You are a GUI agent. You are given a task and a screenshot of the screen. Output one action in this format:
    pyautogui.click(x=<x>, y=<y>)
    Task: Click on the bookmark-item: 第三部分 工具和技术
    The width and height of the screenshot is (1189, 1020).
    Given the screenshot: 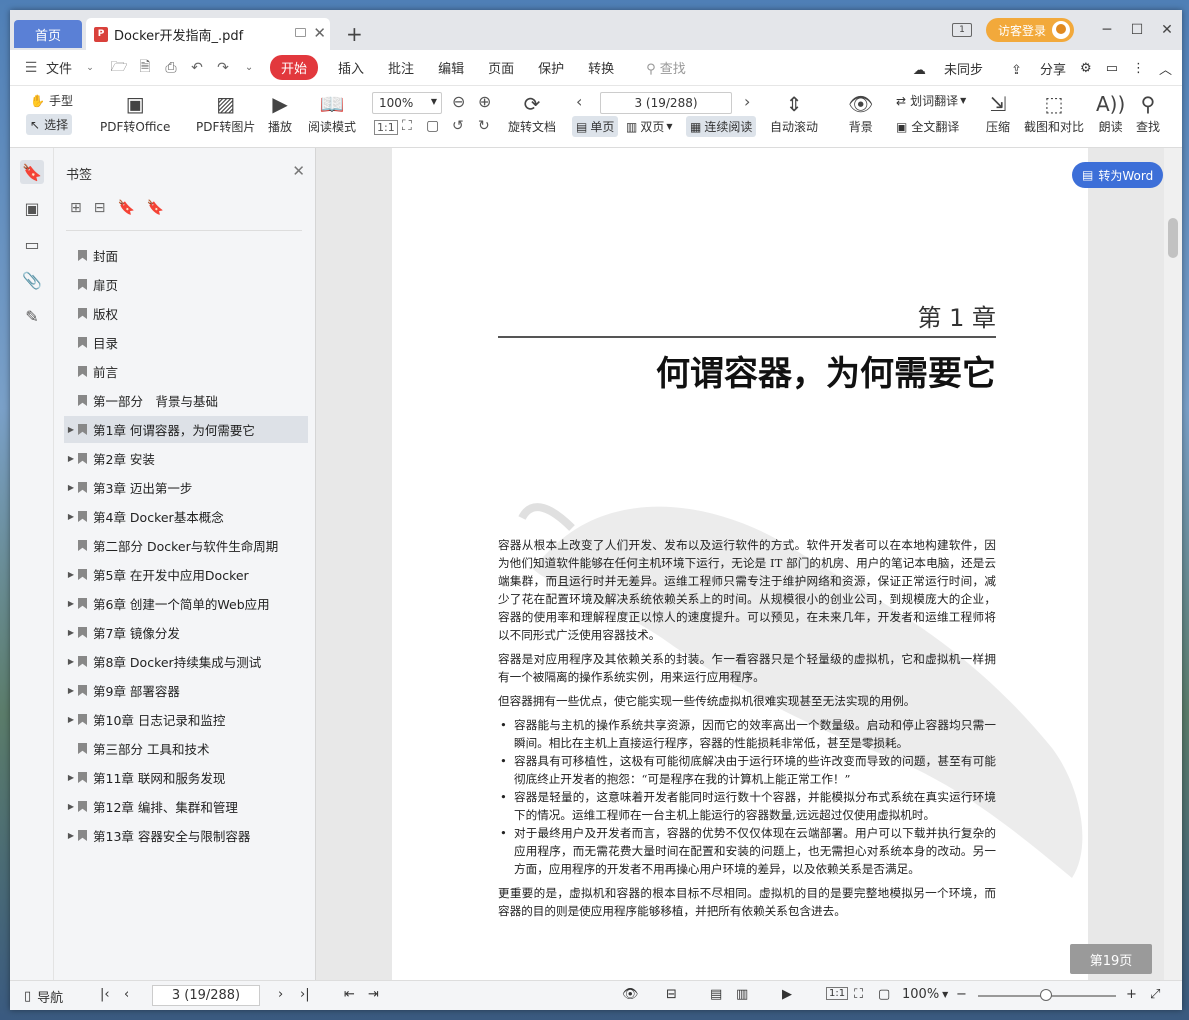 What is the action you would take?
    pyautogui.click(x=186, y=748)
    